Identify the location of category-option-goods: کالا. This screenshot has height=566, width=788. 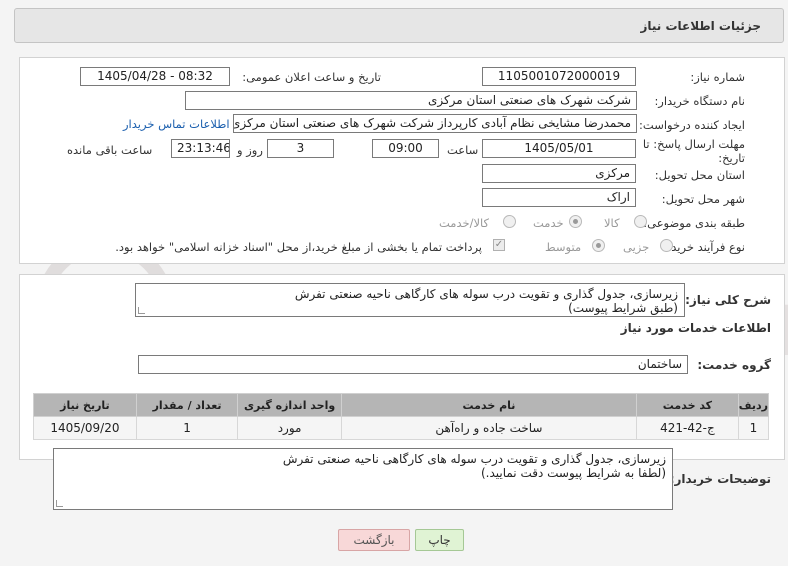
(612, 223).